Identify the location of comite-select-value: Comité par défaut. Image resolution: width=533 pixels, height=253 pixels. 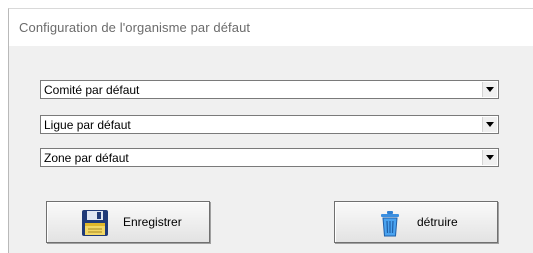
(92, 90).